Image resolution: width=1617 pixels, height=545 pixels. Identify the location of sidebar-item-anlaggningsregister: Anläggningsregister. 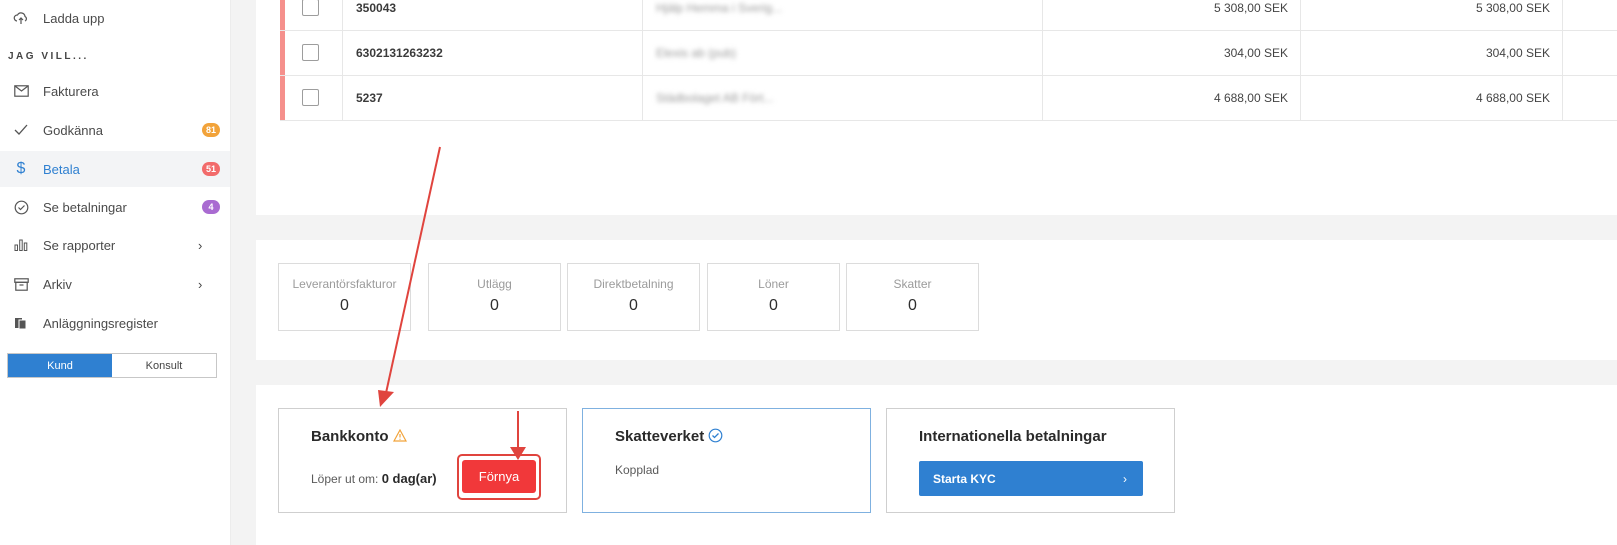
(115, 323).